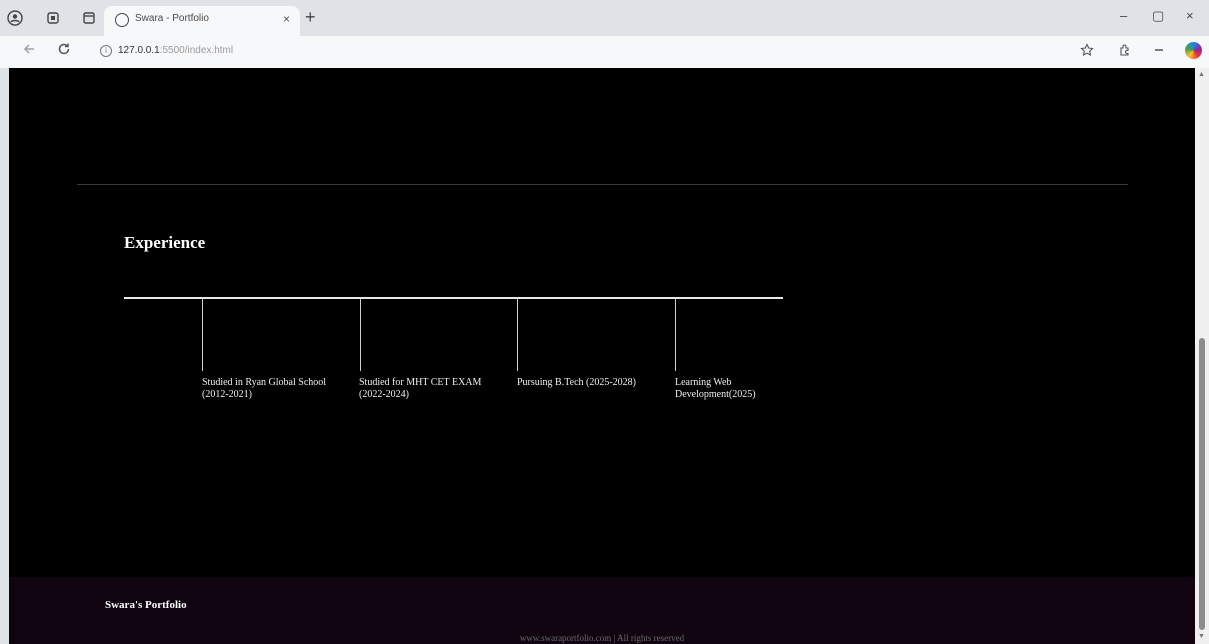  I want to click on url-text: 127.0.0.1:5500/index.html, so click(175, 50).